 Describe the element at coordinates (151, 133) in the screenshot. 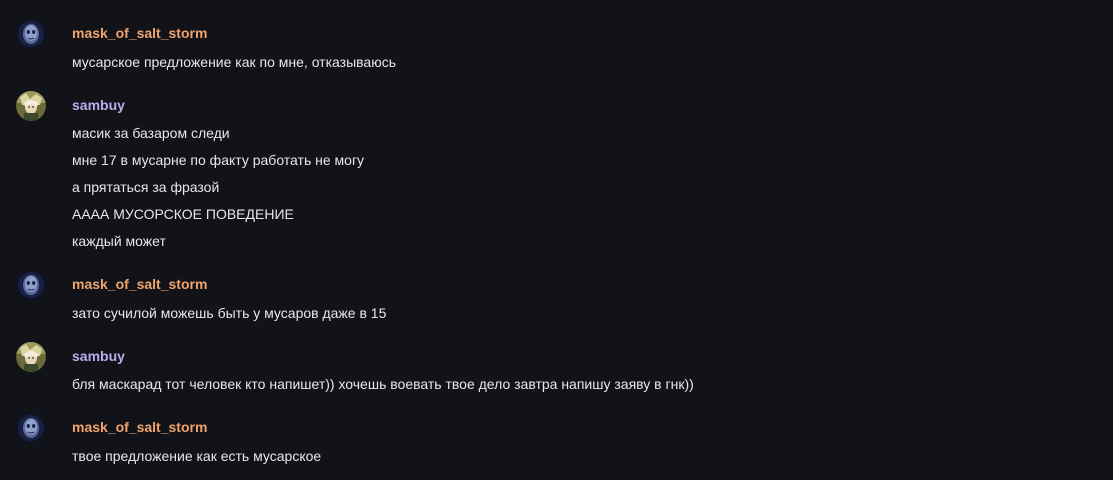

I see `message-text: масик за базаром следи` at that location.